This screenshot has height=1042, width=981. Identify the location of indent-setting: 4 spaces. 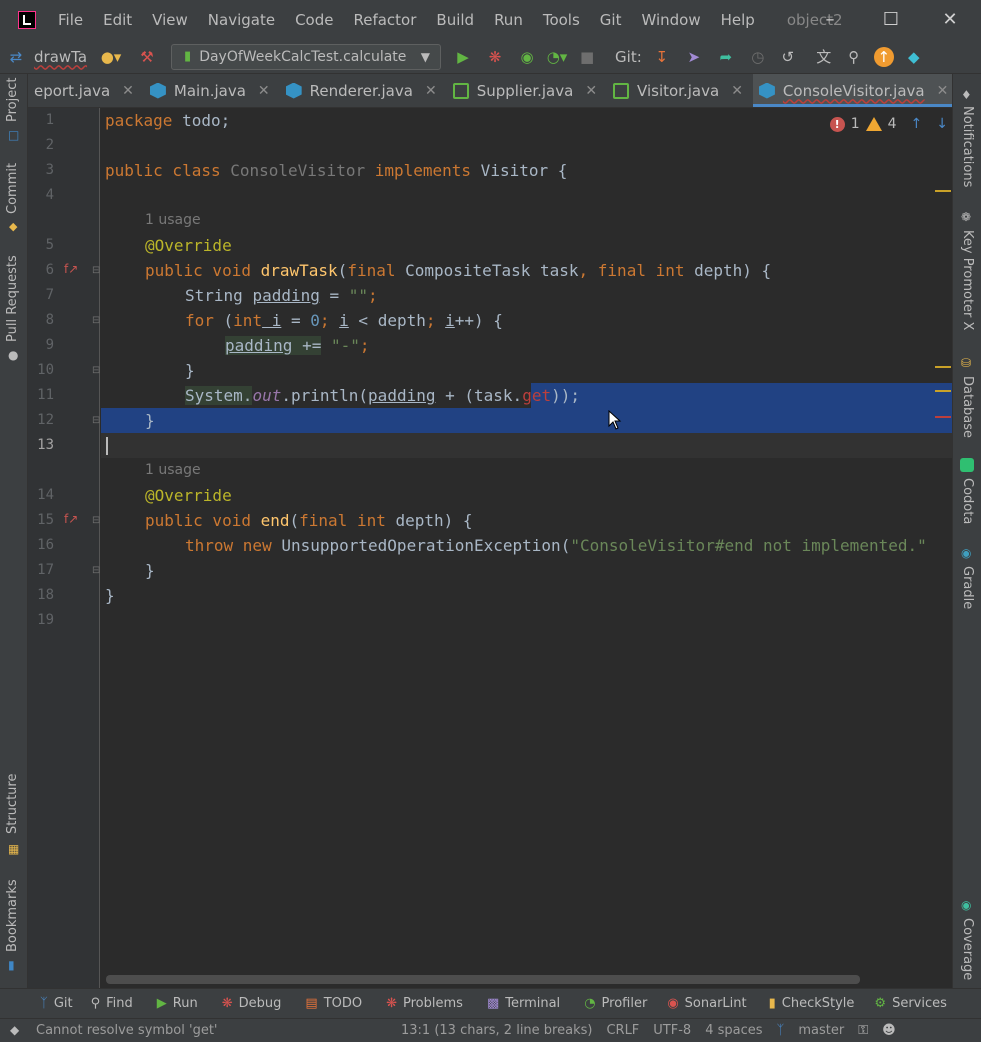
(733, 1030).